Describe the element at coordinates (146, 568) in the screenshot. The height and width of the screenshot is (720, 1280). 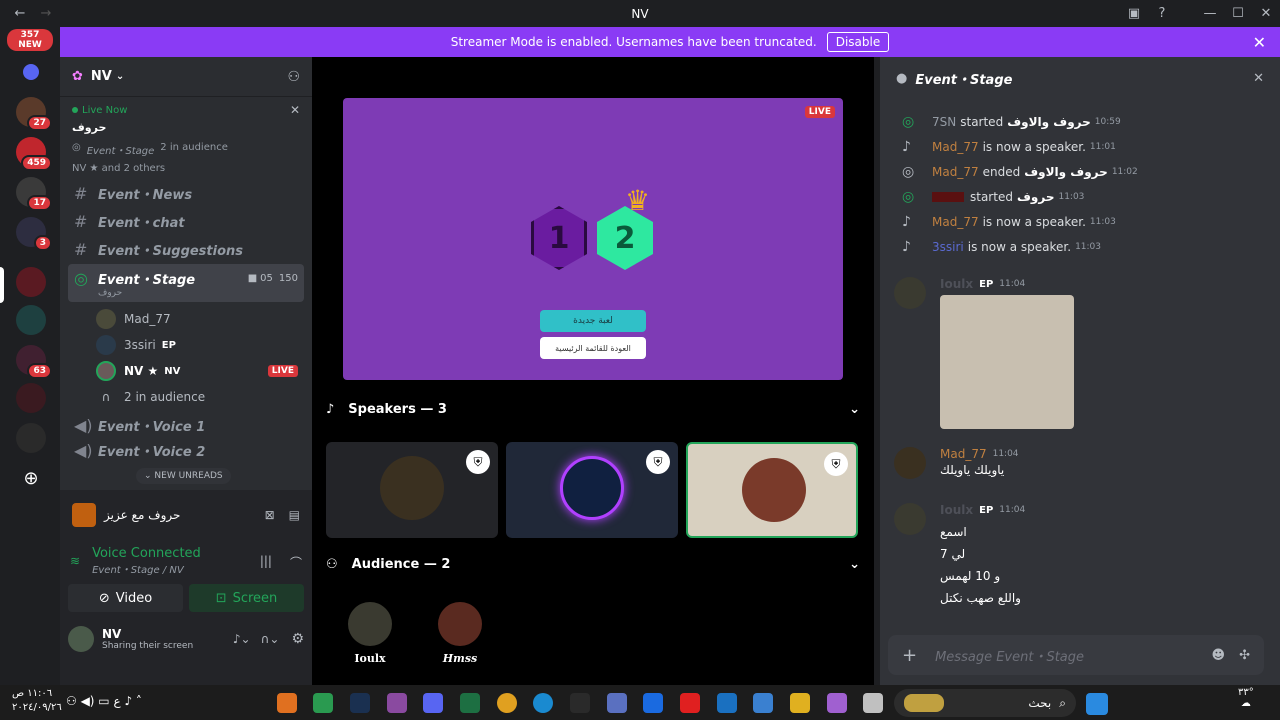
I see `voice-channel-label: Event・Stage / NV` at that location.